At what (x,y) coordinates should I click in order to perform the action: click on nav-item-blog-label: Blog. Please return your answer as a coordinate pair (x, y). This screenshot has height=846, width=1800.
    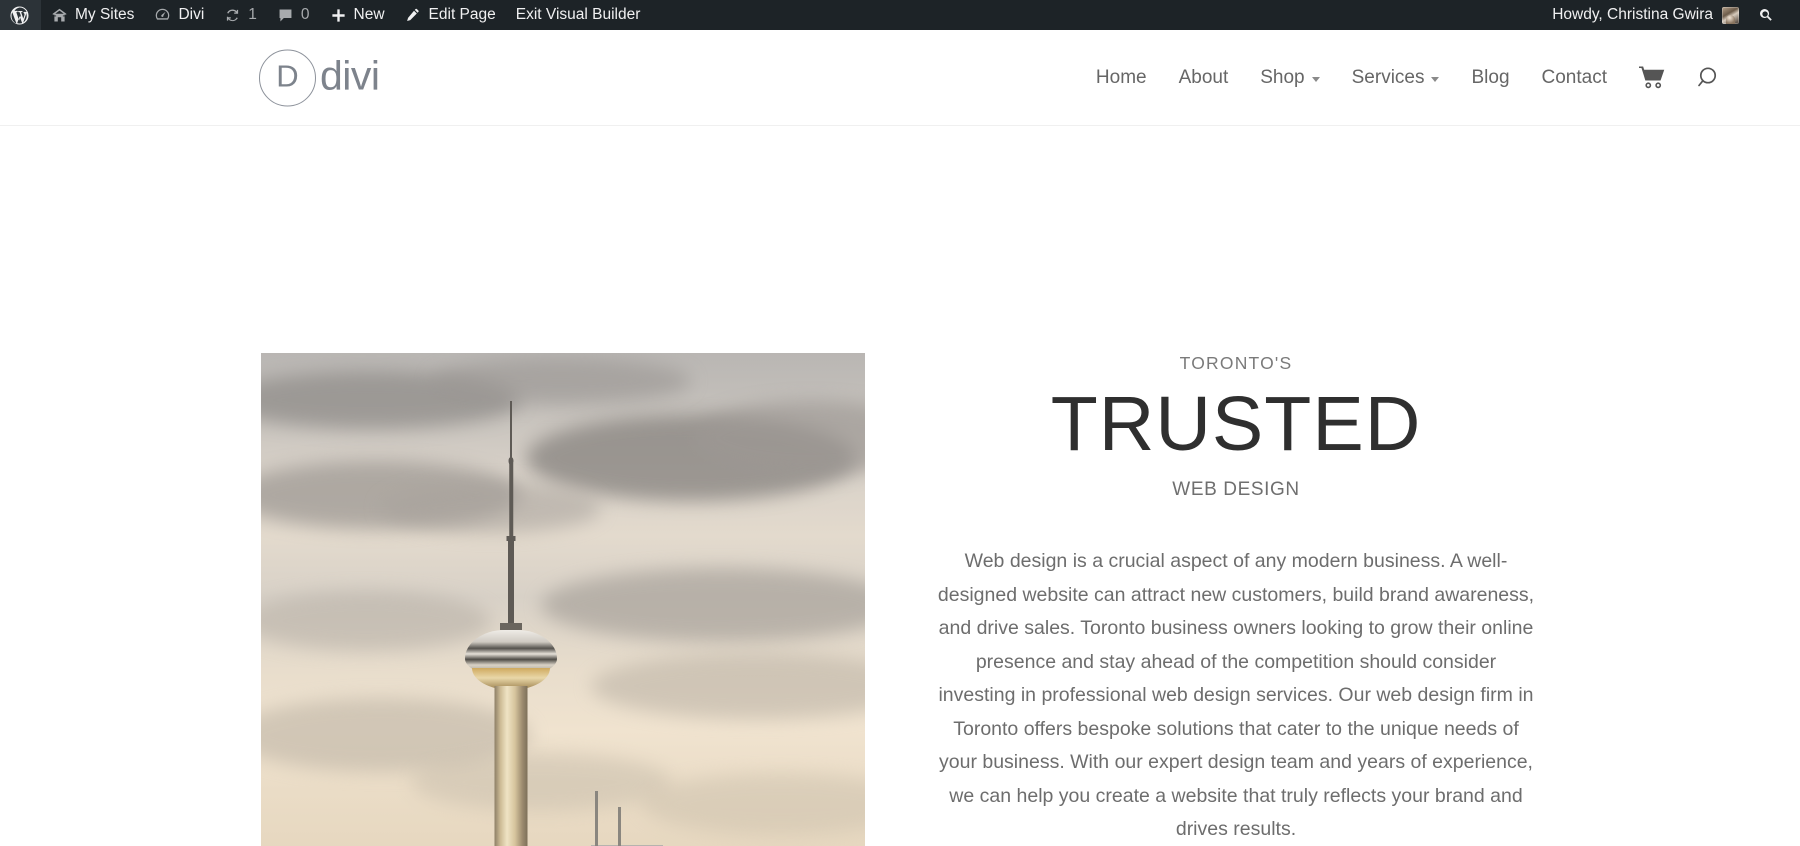
    Looking at the image, I should click on (1490, 77).